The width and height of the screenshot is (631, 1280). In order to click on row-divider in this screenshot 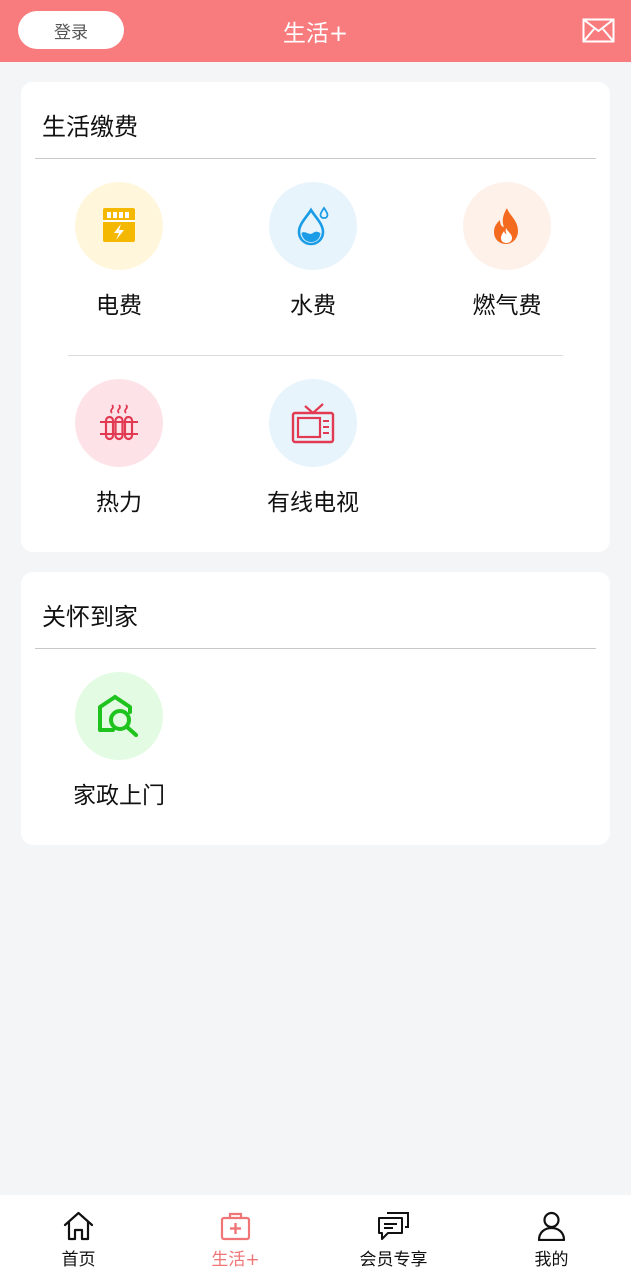, I will do `click(315, 355)`.